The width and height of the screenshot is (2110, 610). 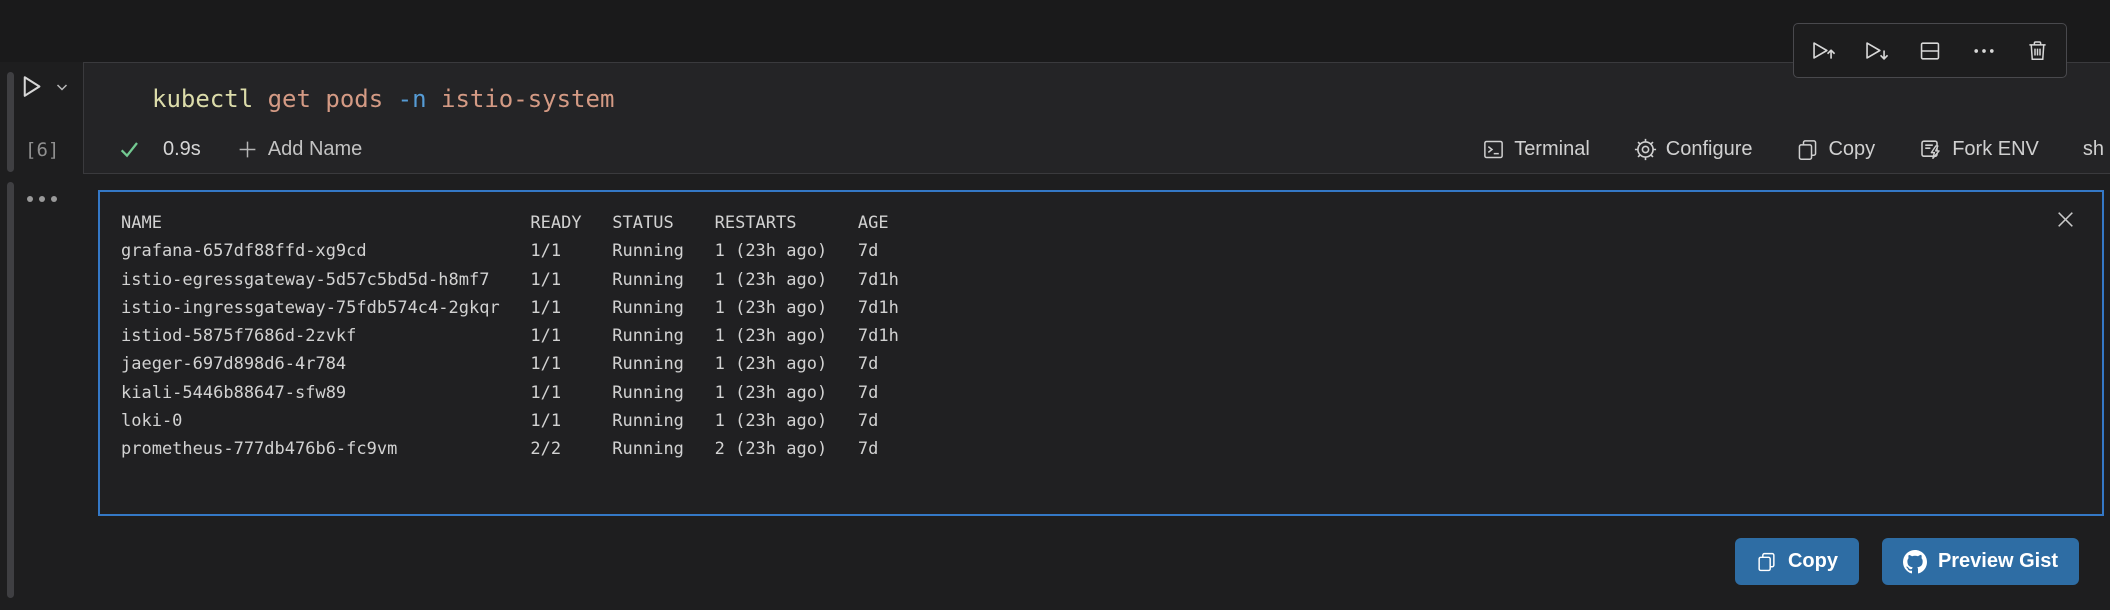 I want to click on status-right-group: Terminal Configure Copy Fork ENV sh, so click(x=1793, y=149).